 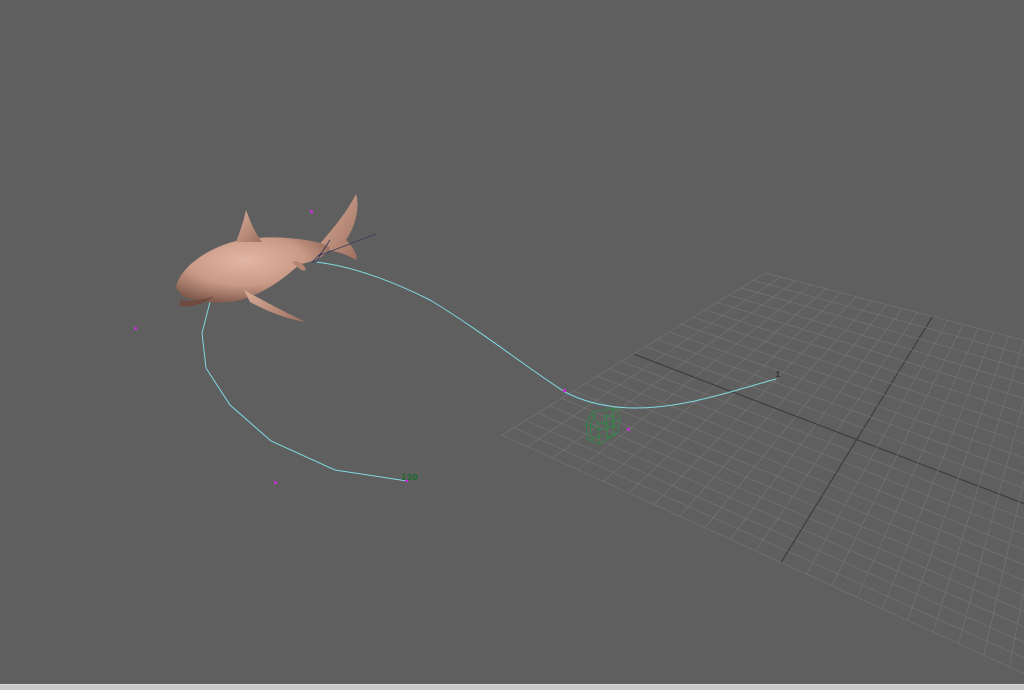 I want to click on shark-body, so click(x=253, y=269).